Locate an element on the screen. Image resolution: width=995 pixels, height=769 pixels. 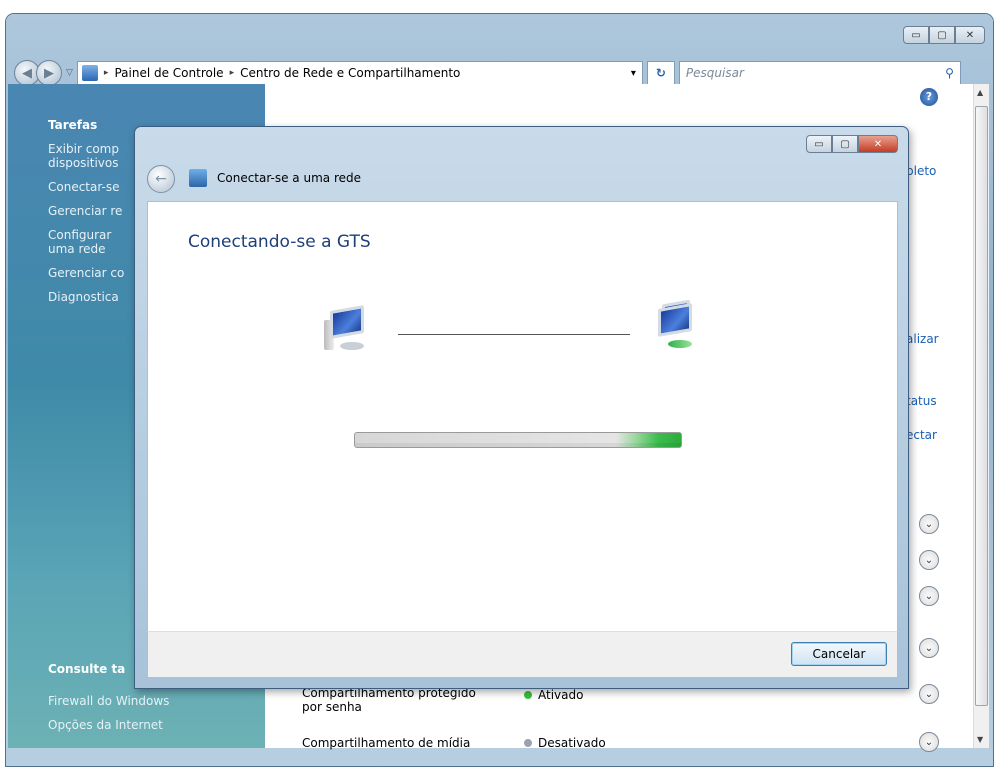
network-connect-icon is located at coordinates (198, 178).